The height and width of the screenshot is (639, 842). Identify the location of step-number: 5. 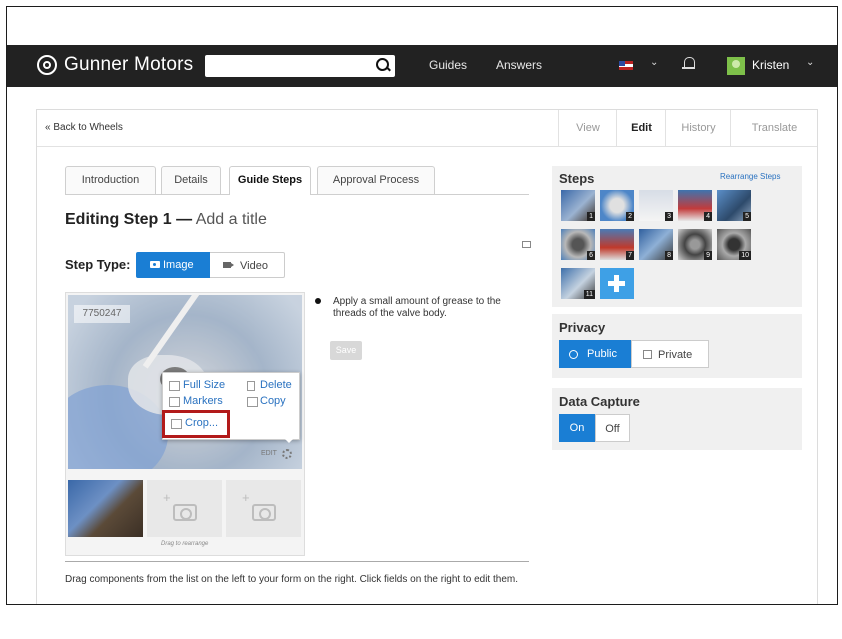
(747, 216).